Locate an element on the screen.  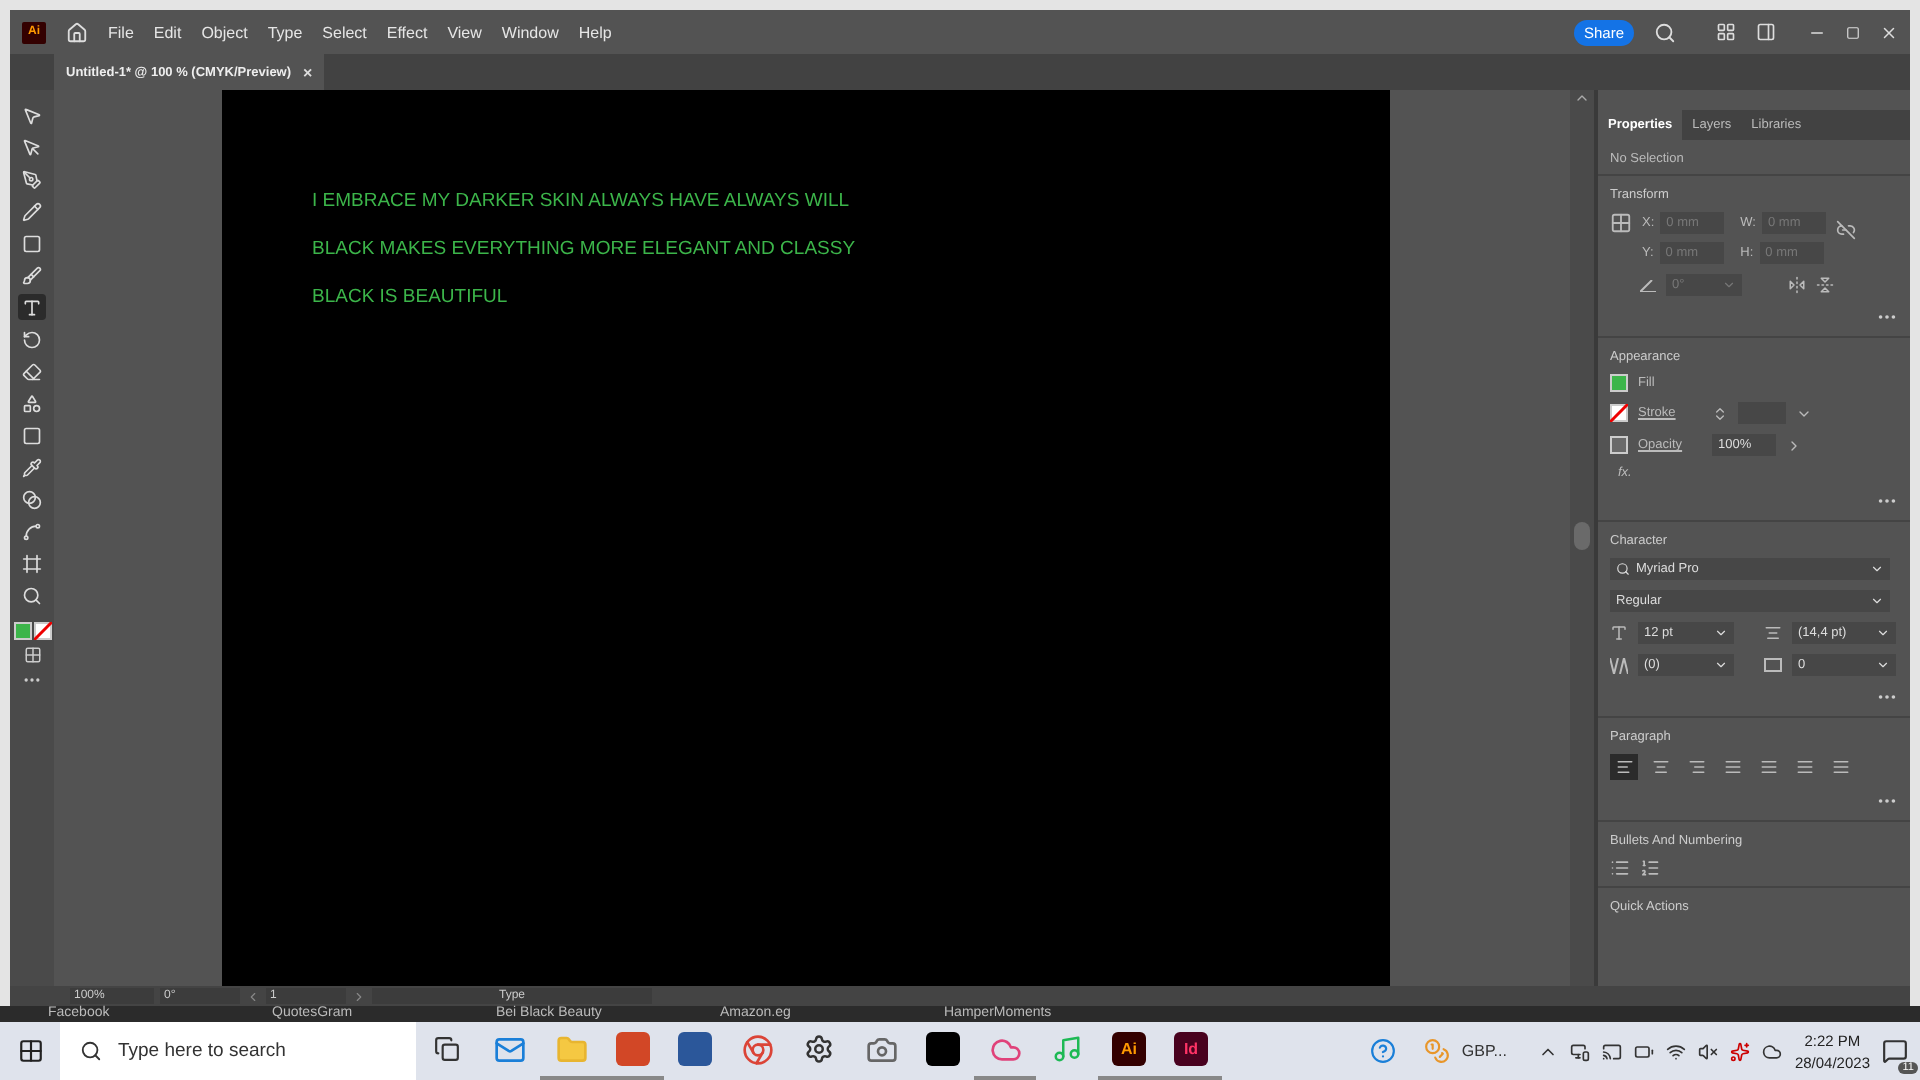
cloud-icon is located at coordinates (1772, 1051).